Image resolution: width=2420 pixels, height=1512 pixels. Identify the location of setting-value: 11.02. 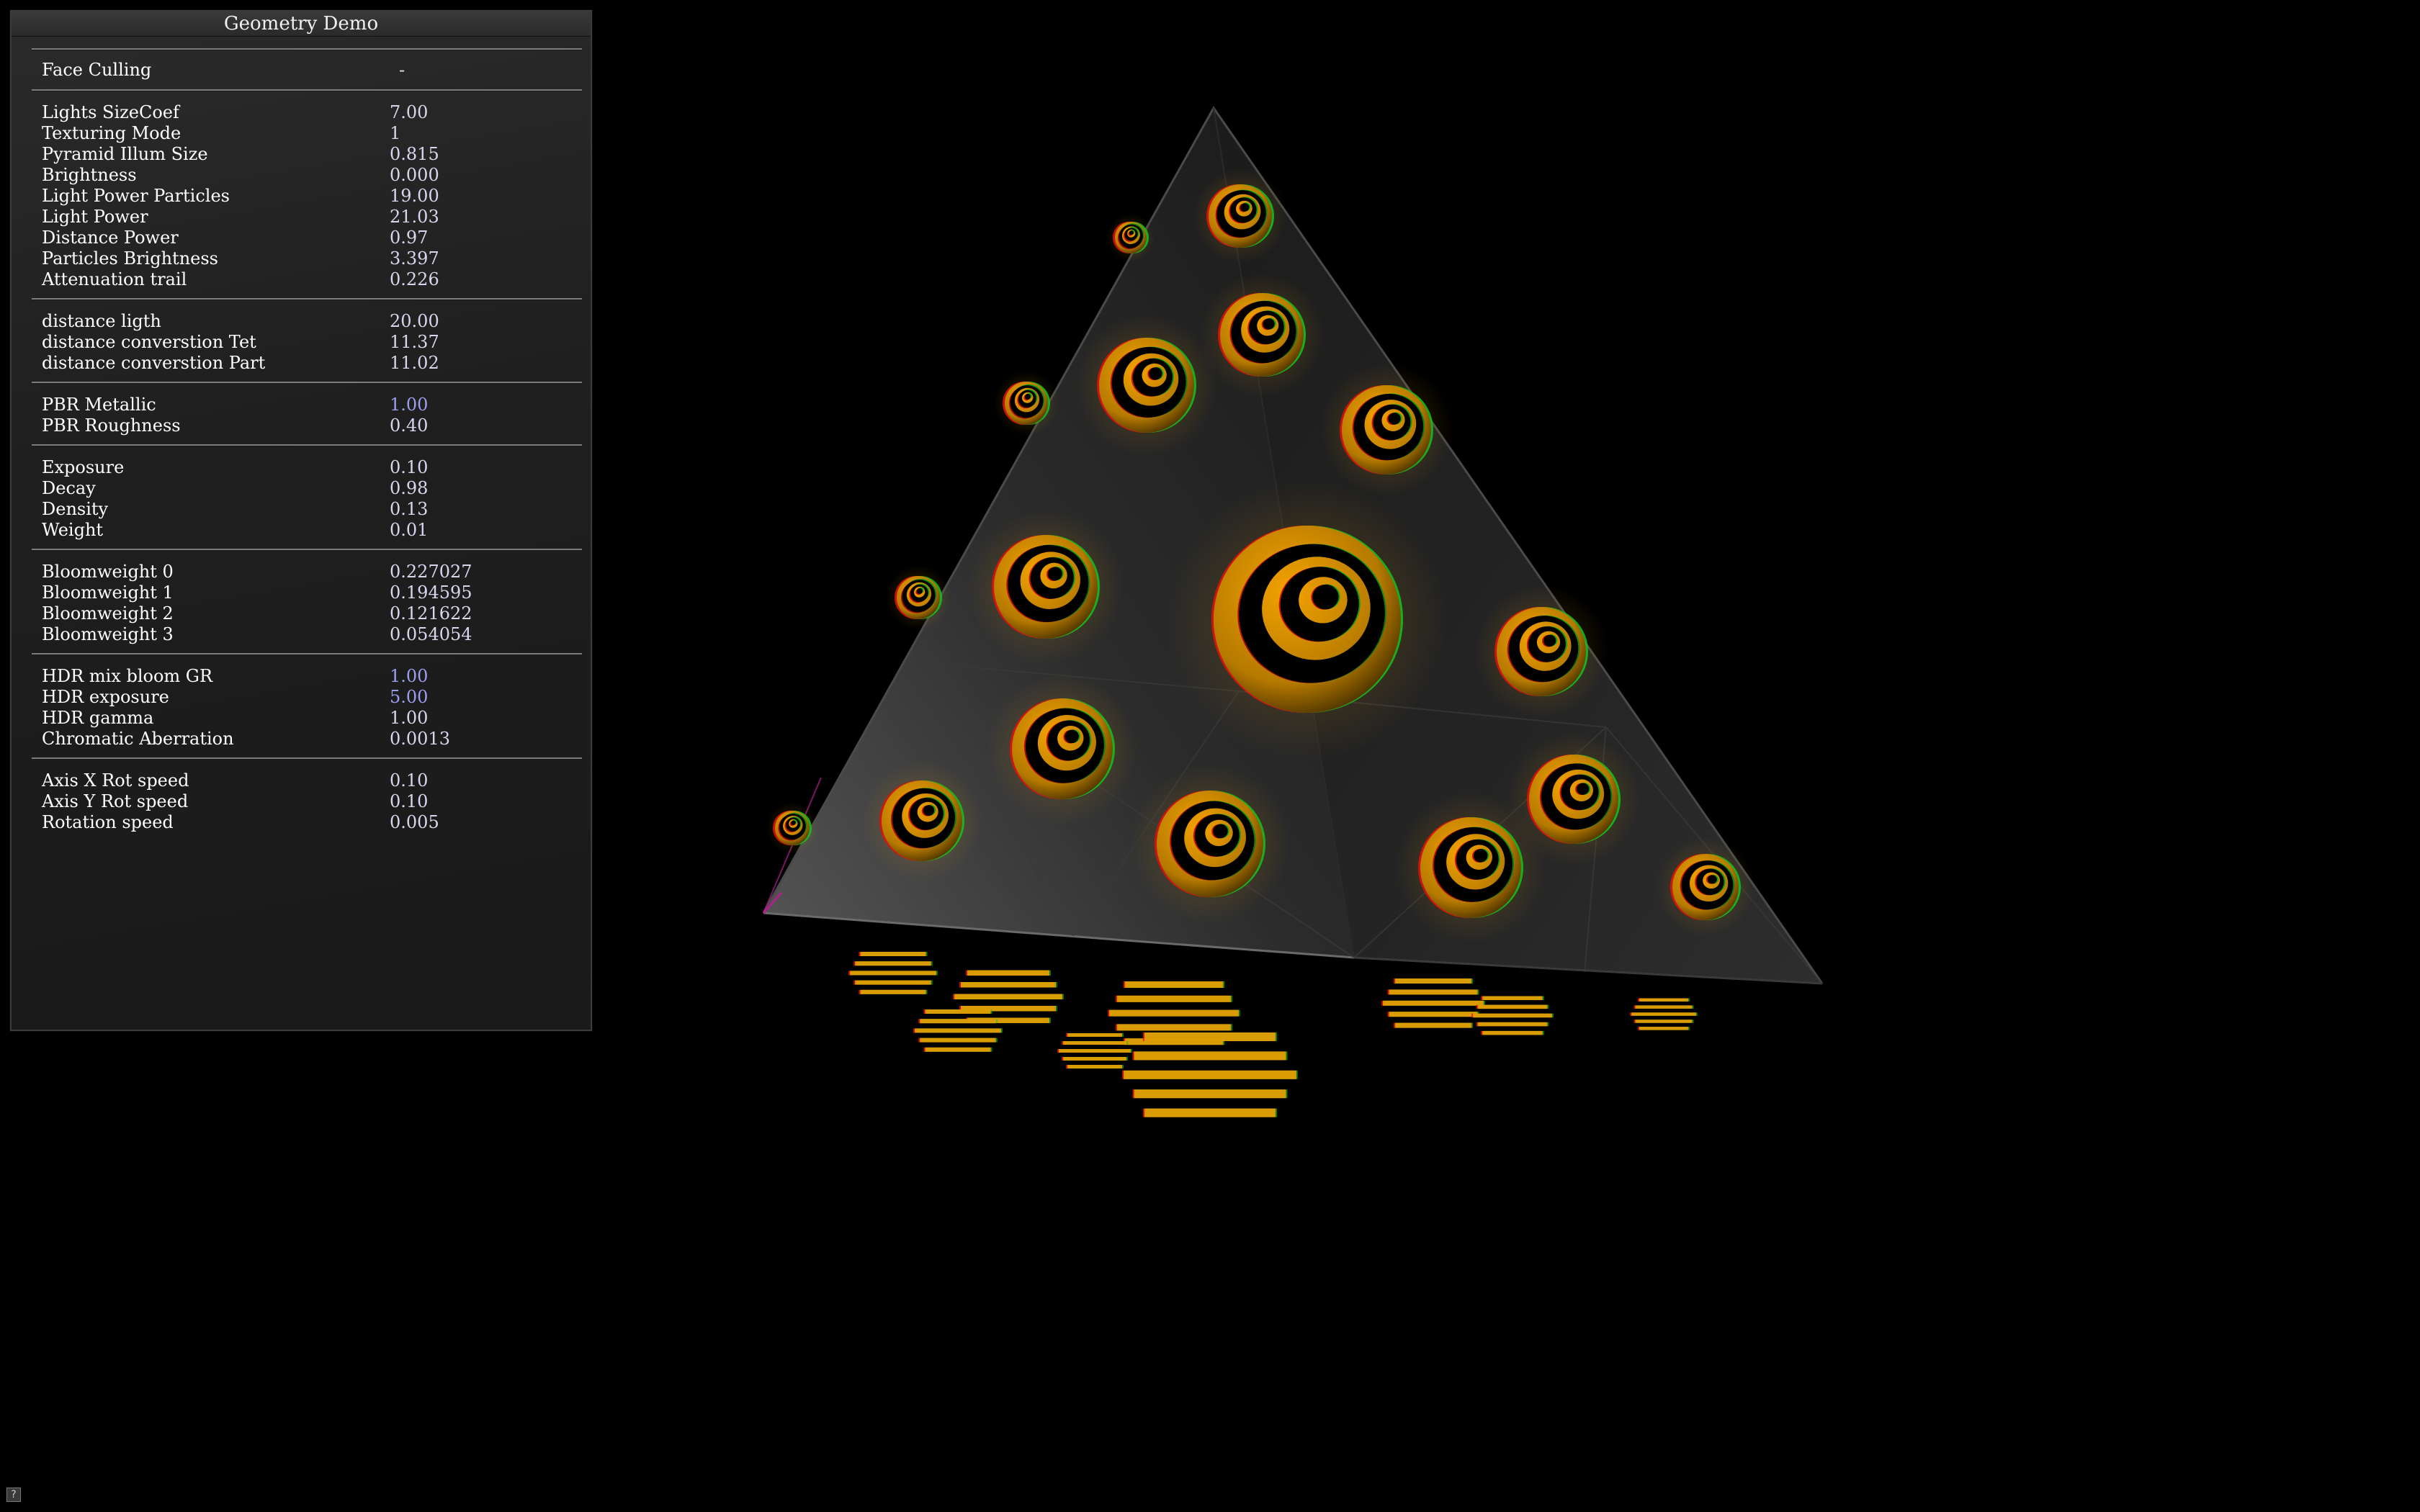
(414, 363).